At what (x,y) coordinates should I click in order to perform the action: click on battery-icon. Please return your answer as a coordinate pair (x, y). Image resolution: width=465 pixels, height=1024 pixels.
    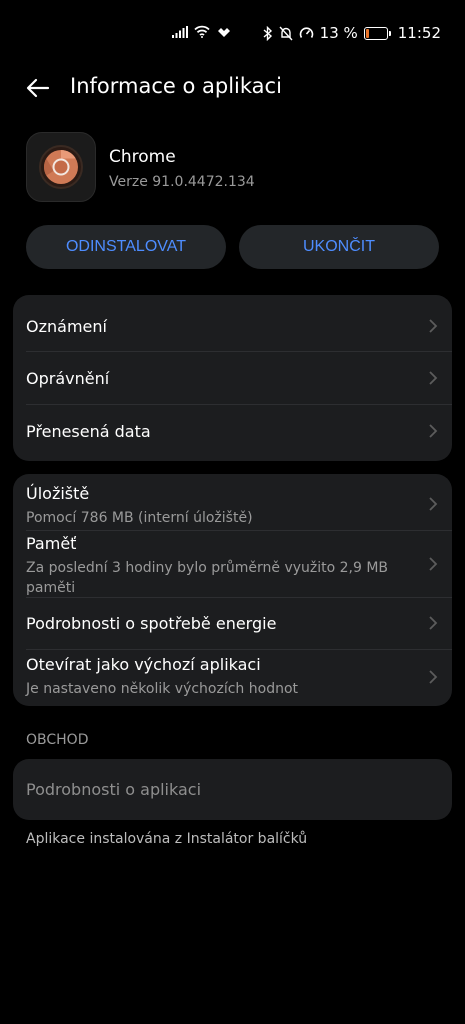
    Looking at the image, I should click on (377, 33).